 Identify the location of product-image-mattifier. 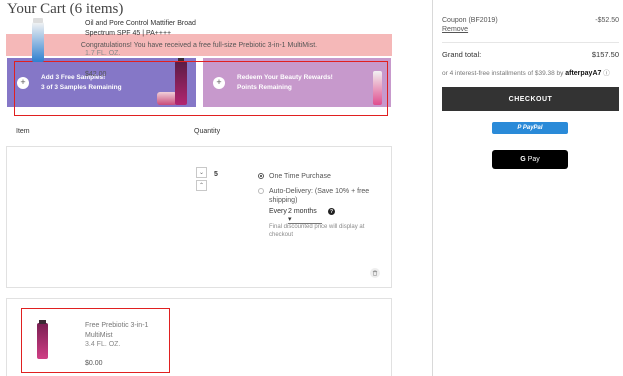
(38, 40).